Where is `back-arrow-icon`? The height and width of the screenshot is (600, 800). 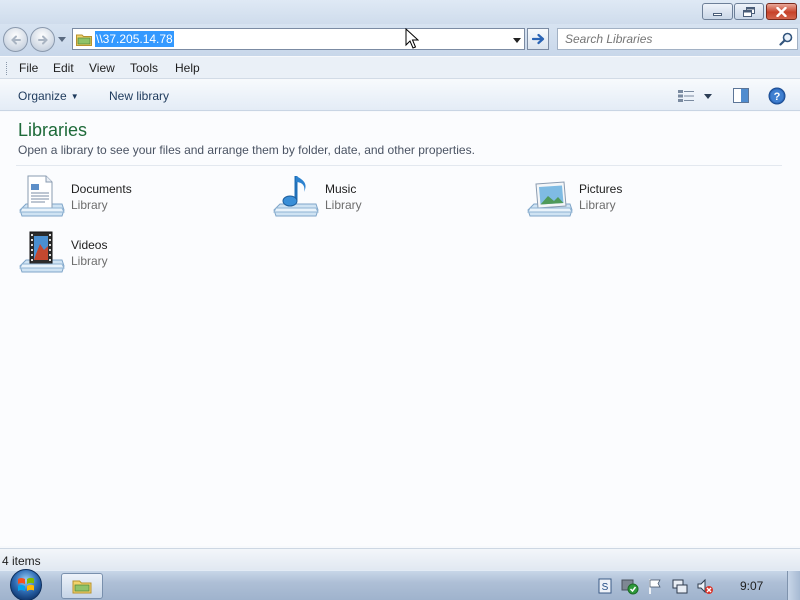
back-arrow-icon is located at coordinates (15, 39).